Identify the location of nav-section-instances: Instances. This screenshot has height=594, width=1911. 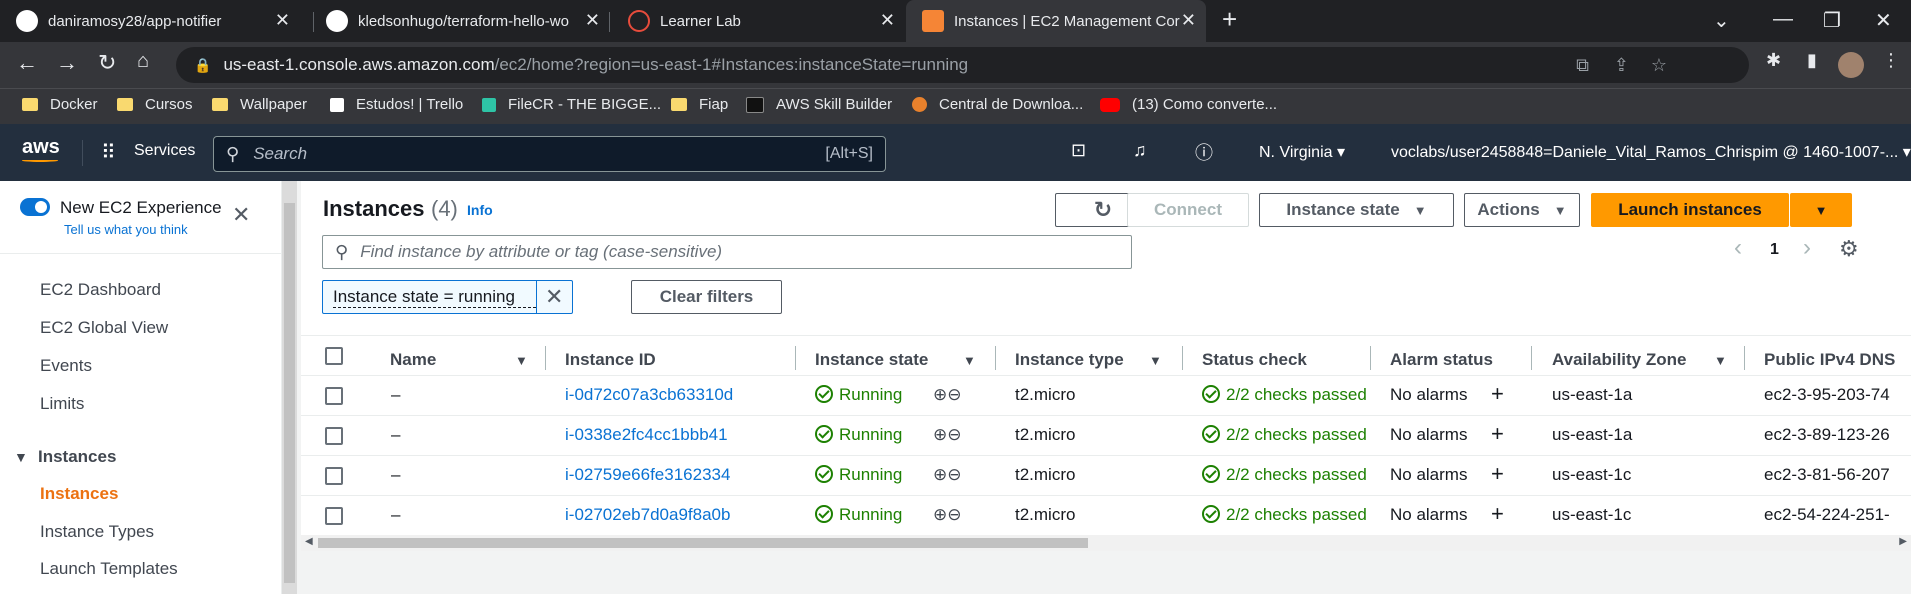
(77, 457).